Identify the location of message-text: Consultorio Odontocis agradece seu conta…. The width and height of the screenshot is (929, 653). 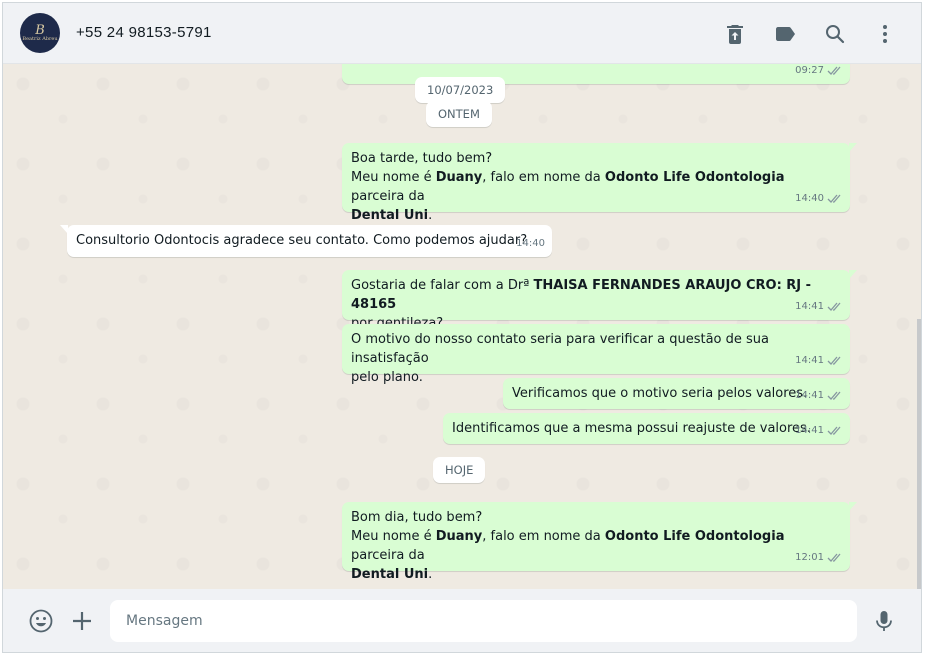
(302, 240).